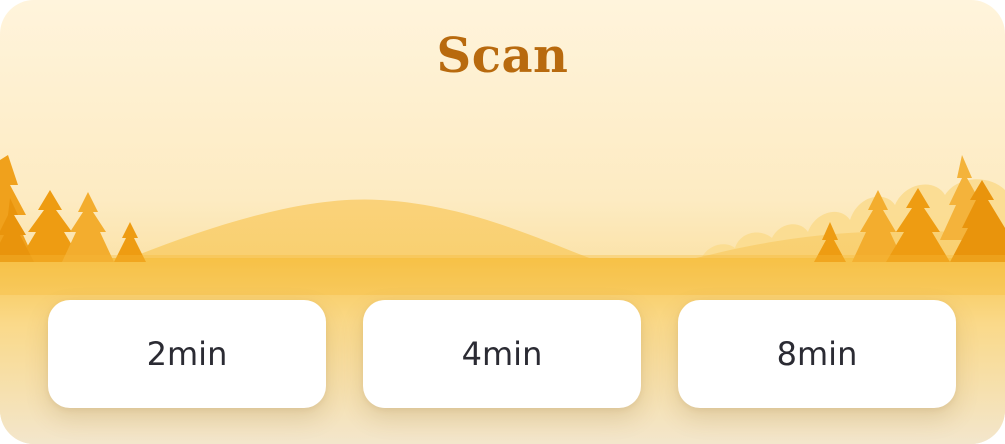 The width and height of the screenshot is (1005, 444). I want to click on duration-8min-button: 8min, so click(817, 354).